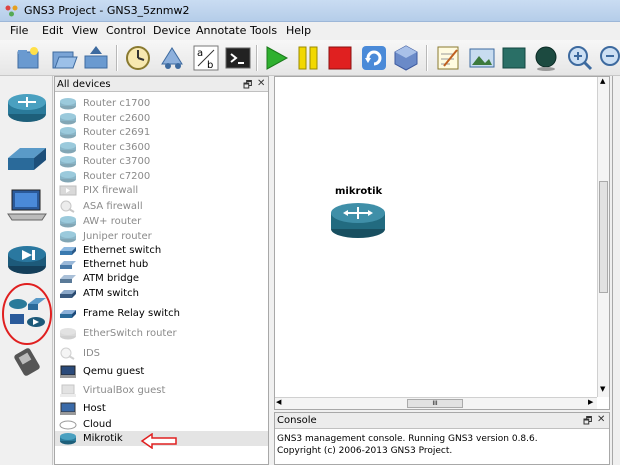 The height and width of the screenshot is (465, 620). What do you see at coordinates (161, 264) in the screenshot?
I see `device-item: Ethernet hub` at bounding box center [161, 264].